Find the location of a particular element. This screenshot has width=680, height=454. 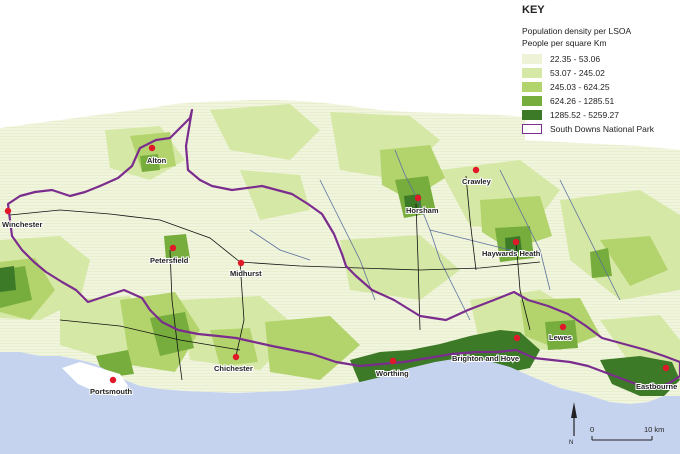

key-row-class-3: 245.03 - 624.25 is located at coordinates (600, 86).